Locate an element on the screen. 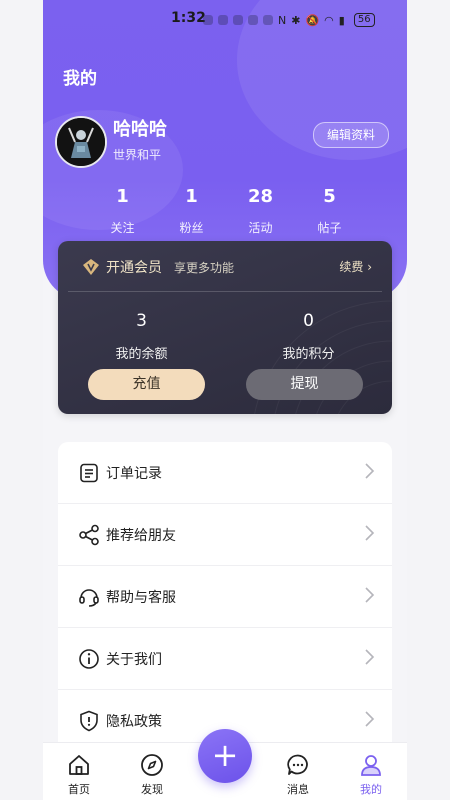 Image resolution: width=450 pixels, height=800 pixels. tab-label: 消息 is located at coordinates (298, 789).